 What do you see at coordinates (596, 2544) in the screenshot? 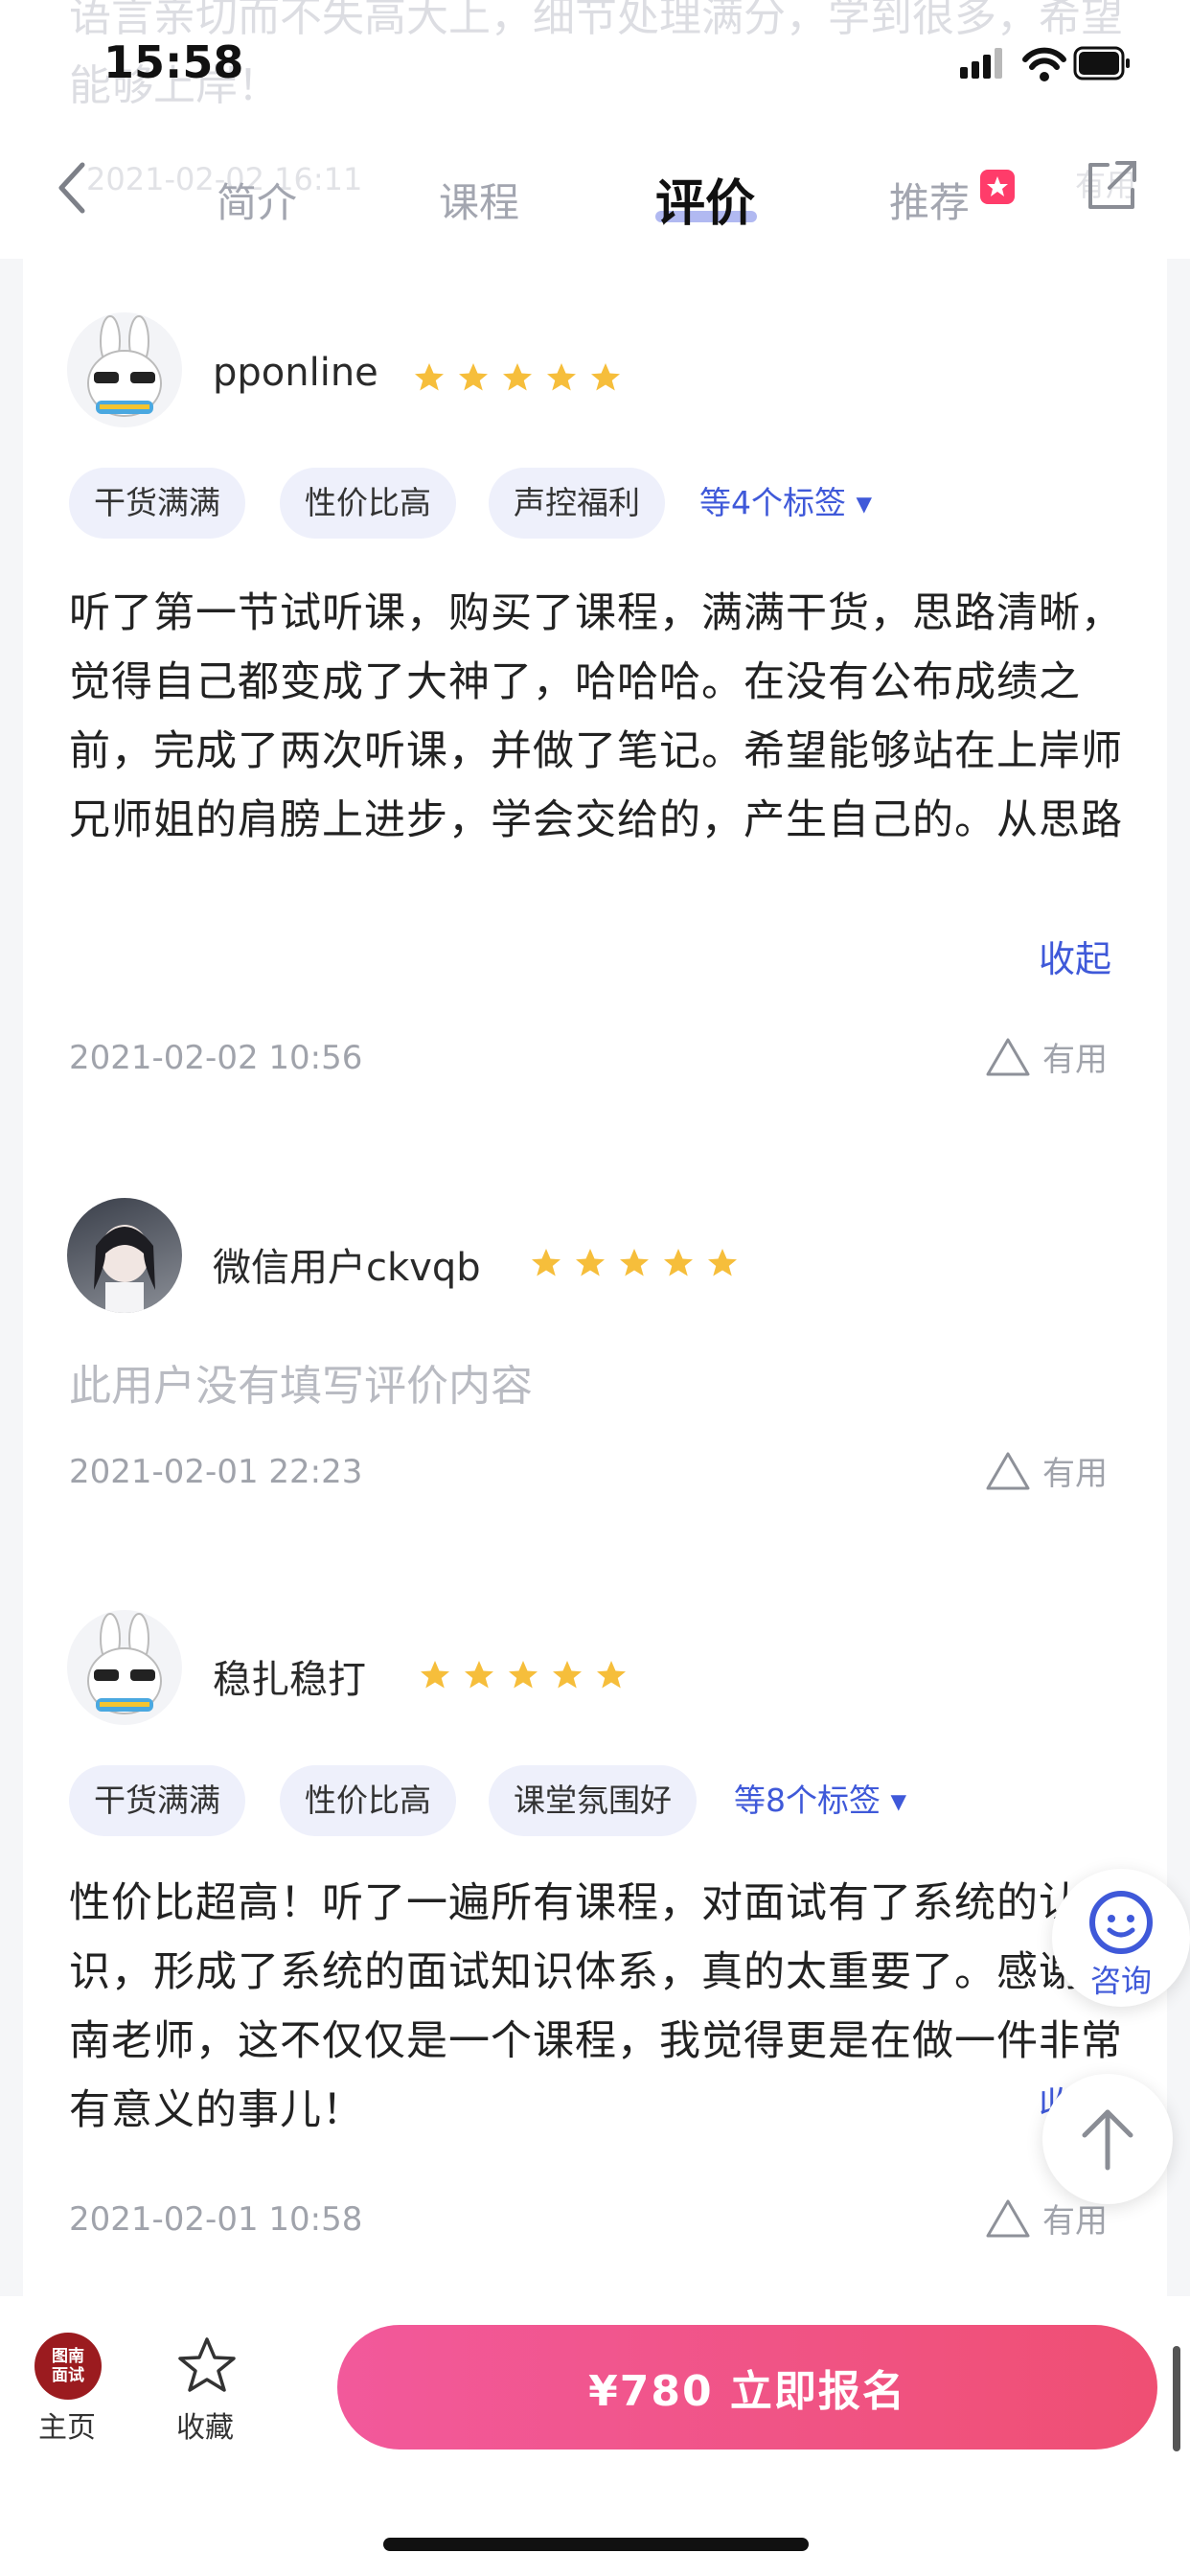
I see `home-indicator` at bounding box center [596, 2544].